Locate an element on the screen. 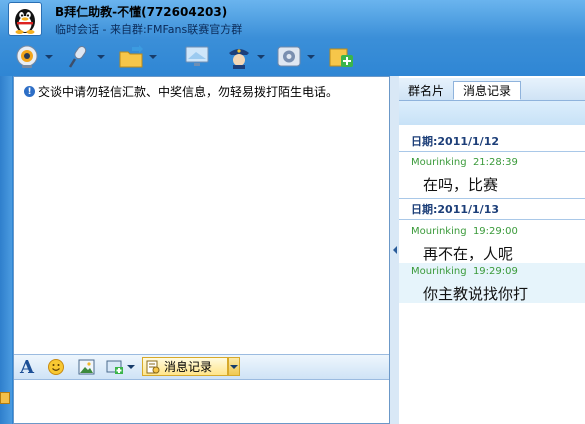 The width and height of the screenshot is (585, 424). send-file-button is located at coordinates (137, 57).